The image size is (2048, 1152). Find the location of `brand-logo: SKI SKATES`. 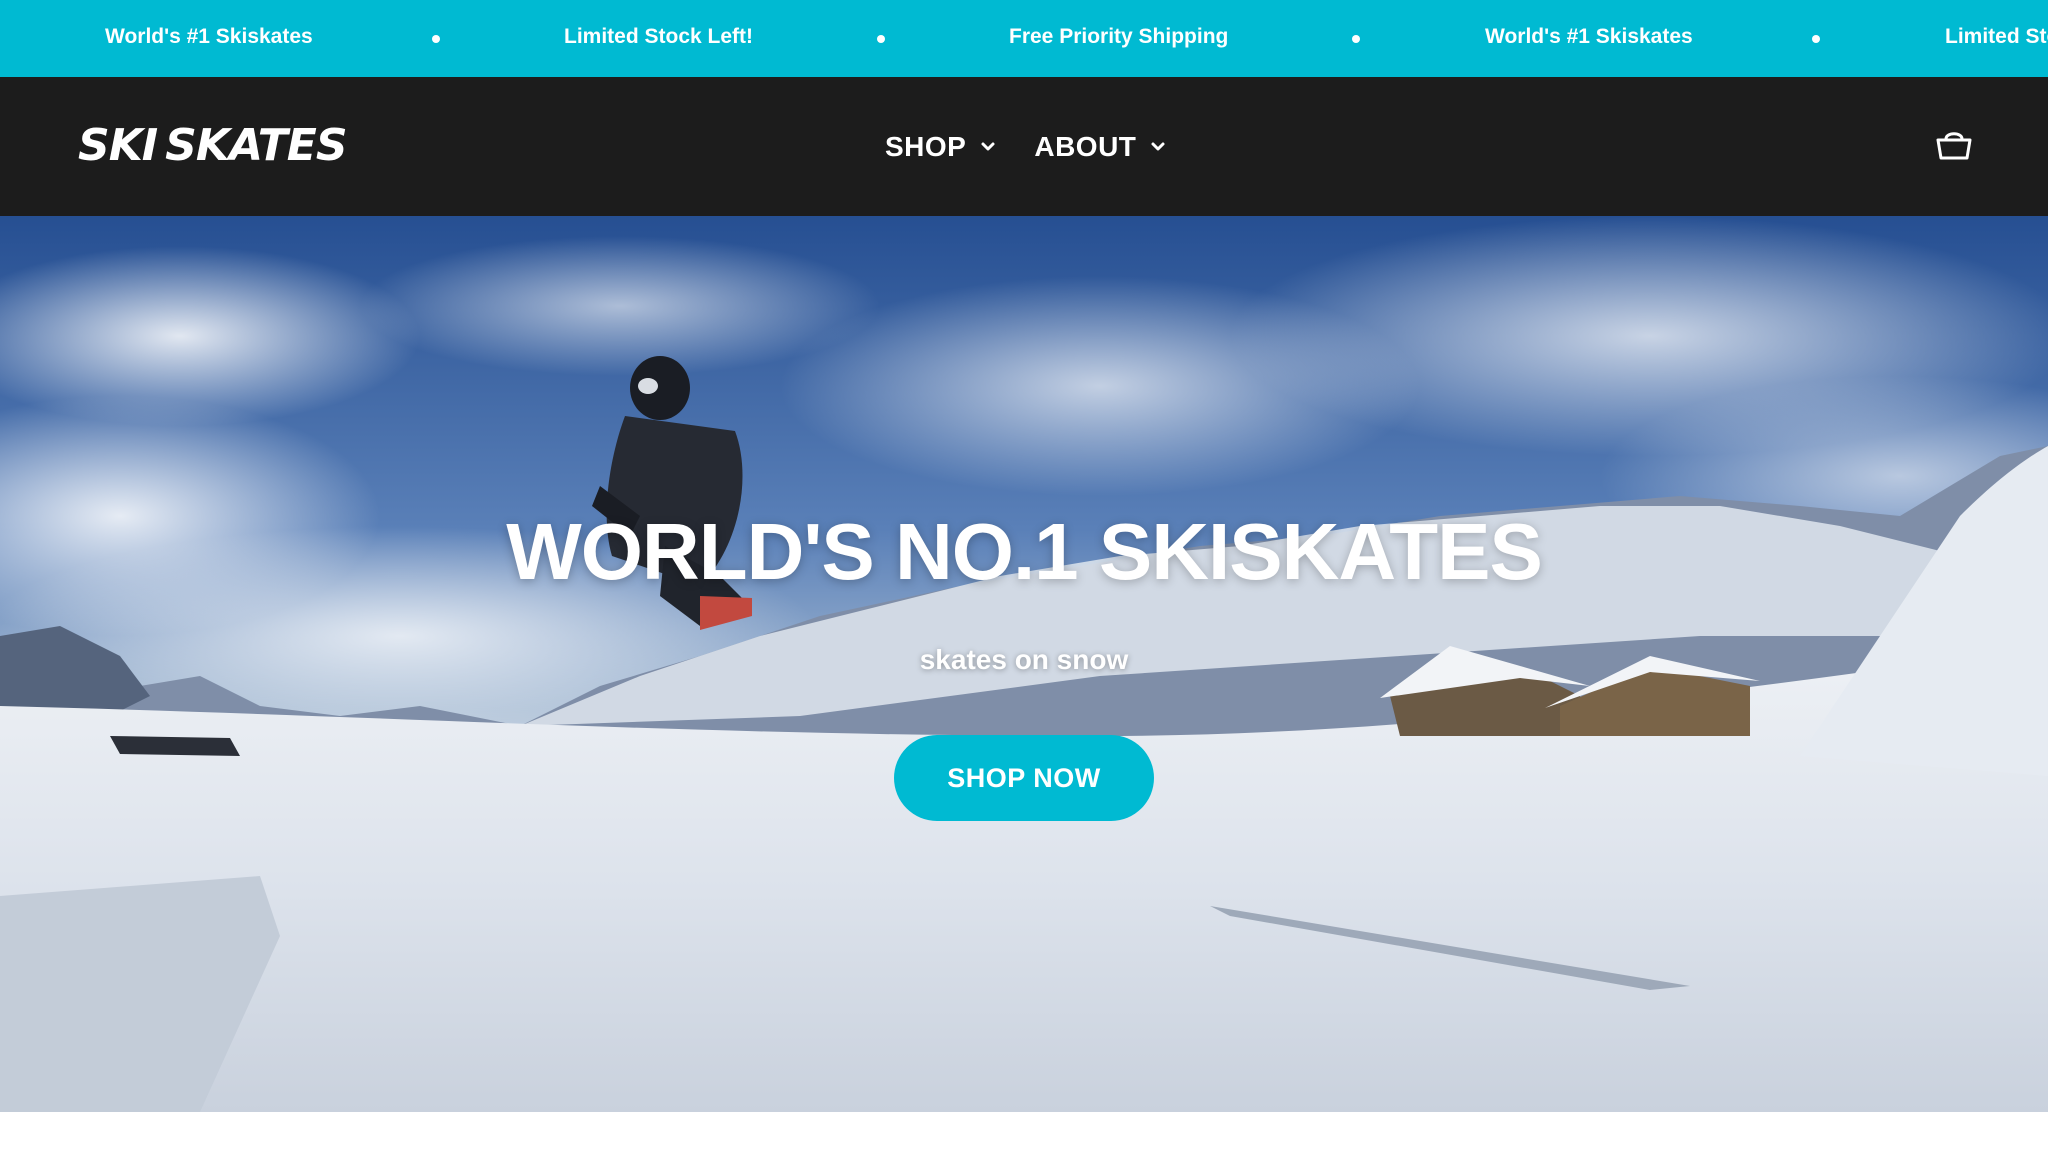

brand-logo: SKI SKATES is located at coordinates (213, 145).